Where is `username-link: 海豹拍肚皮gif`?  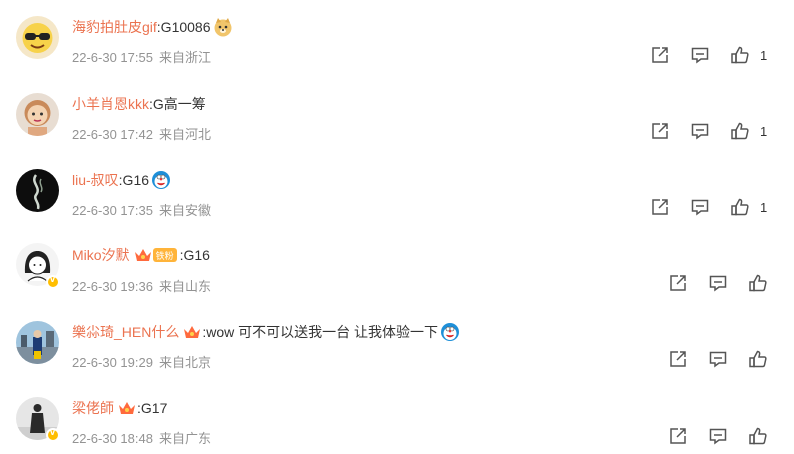 username-link: 海豹拍肚皮gif is located at coordinates (114, 27).